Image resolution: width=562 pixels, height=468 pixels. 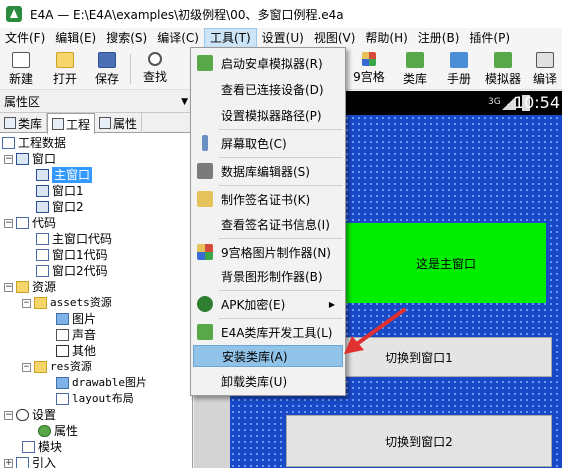 What do you see at coordinates (178, 38) in the screenshot?
I see `menu-compile: 编译(C)` at bounding box center [178, 38].